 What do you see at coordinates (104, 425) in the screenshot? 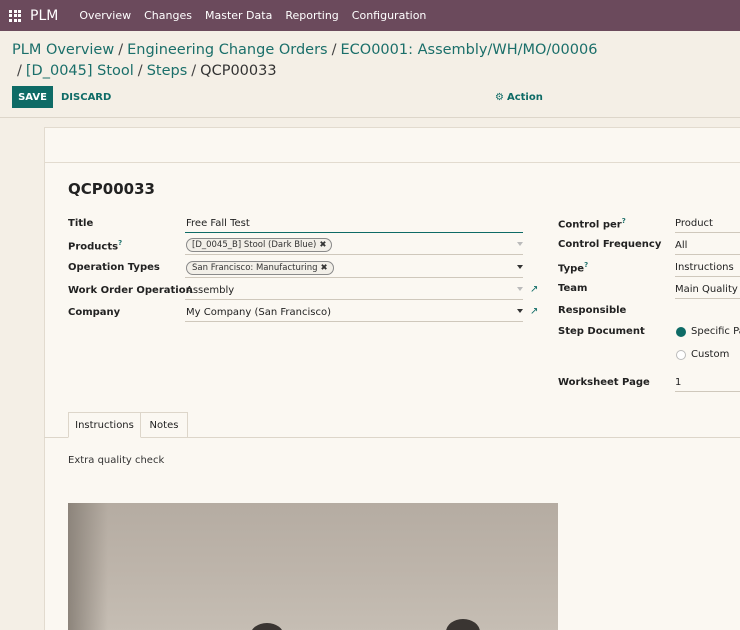
I see `tab-instructions: Instructions` at bounding box center [104, 425].